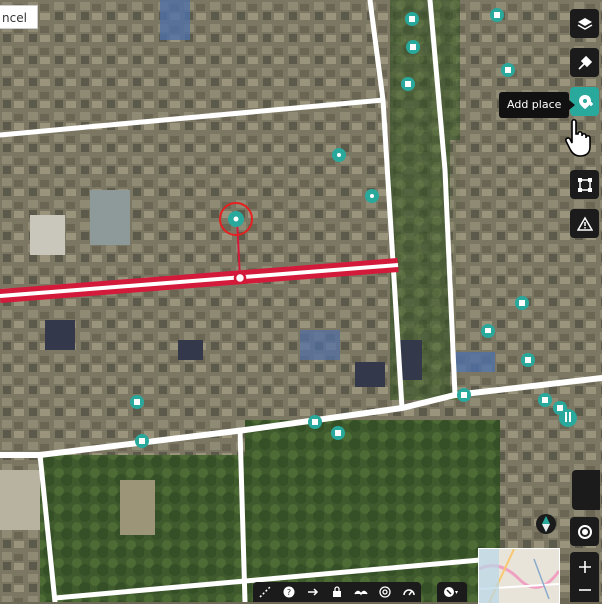 This screenshot has height=604, width=602. What do you see at coordinates (19, 17) in the screenshot?
I see `cancel-button: ncel` at bounding box center [19, 17].